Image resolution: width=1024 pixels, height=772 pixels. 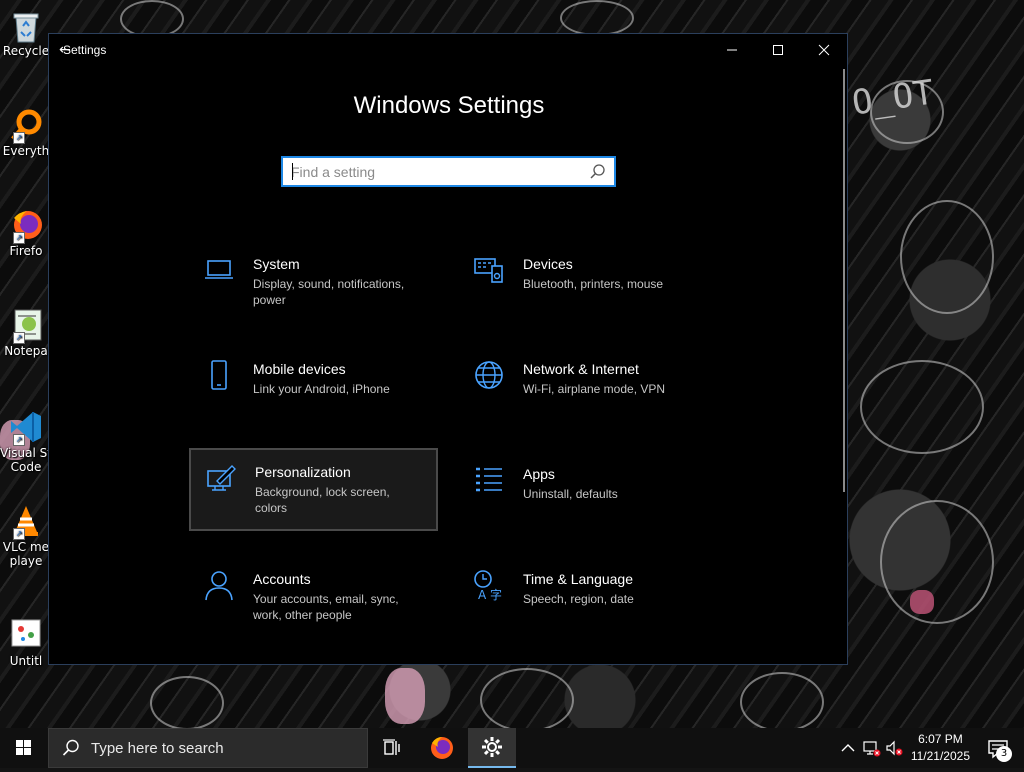 What do you see at coordinates (539, 474) in the screenshot?
I see `tile-title: Apps` at bounding box center [539, 474].